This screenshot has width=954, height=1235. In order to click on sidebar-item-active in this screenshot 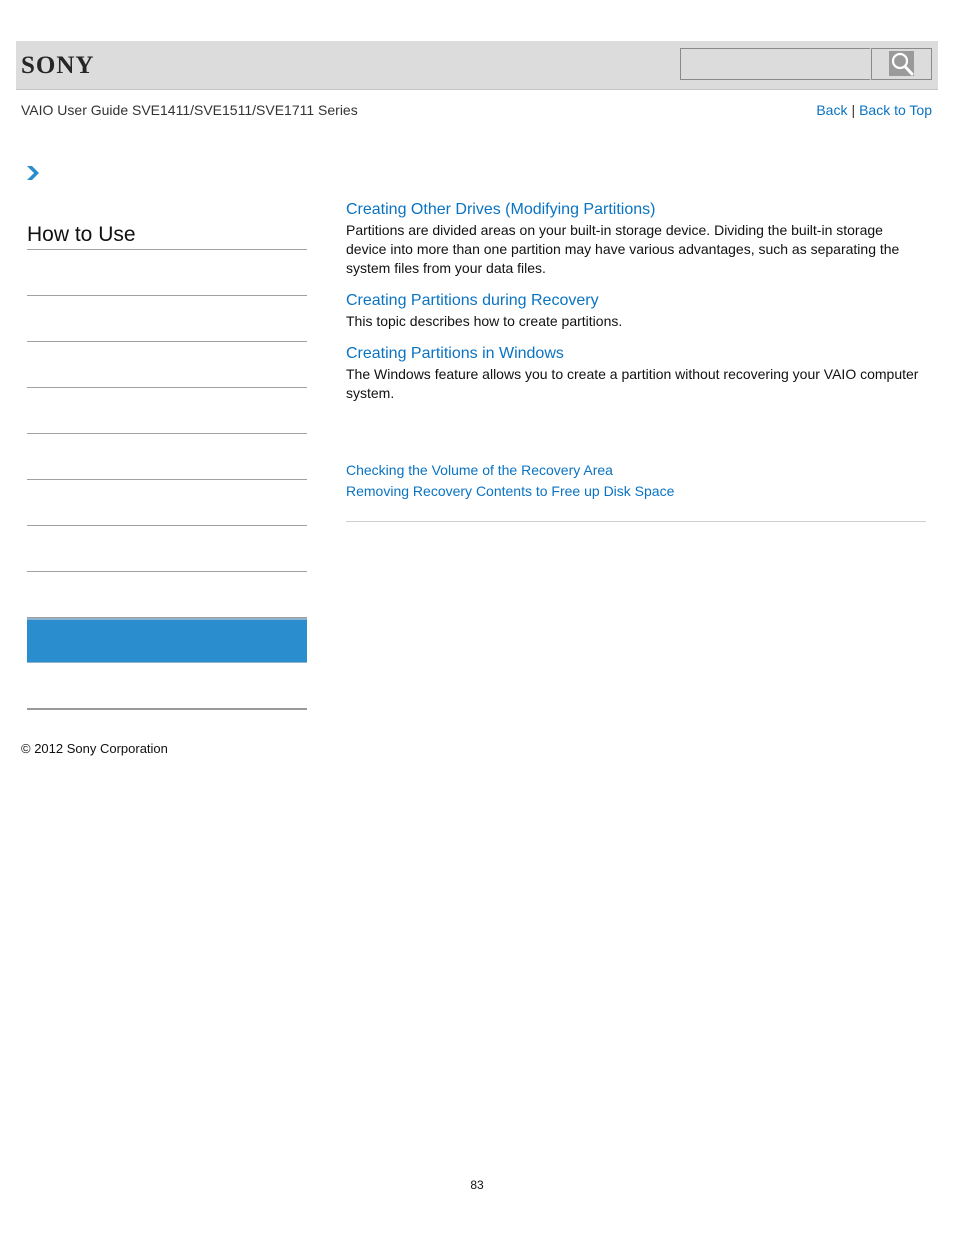, I will do `click(167, 640)`.